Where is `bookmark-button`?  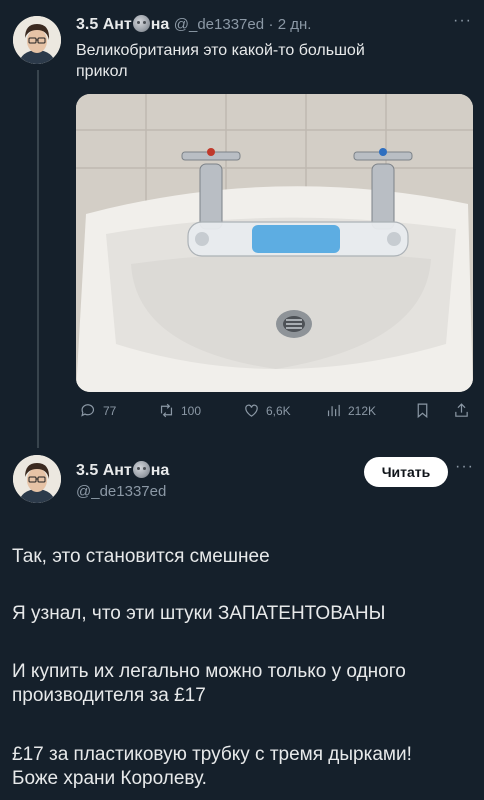 bookmark-button is located at coordinates (422, 410).